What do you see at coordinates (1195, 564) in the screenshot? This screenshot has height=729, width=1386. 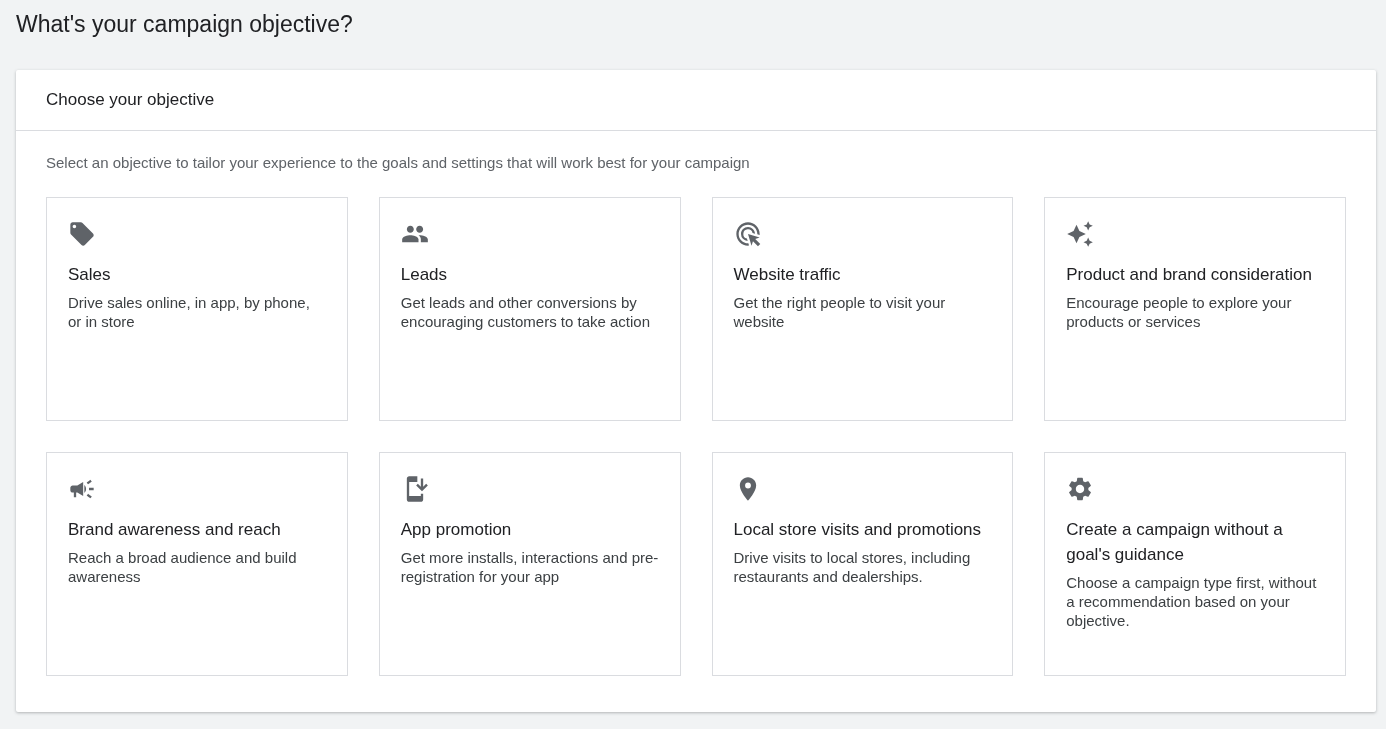 I see `objective-tile: Create a campaign without a goal's guidance Choose a campaign type first, without a recommendation based on your objective.` at bounding box center [1195, 564].